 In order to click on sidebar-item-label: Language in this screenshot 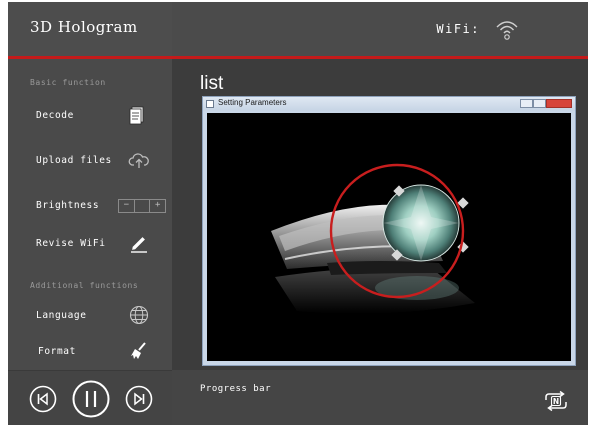, I will do `click(61, 315)`.